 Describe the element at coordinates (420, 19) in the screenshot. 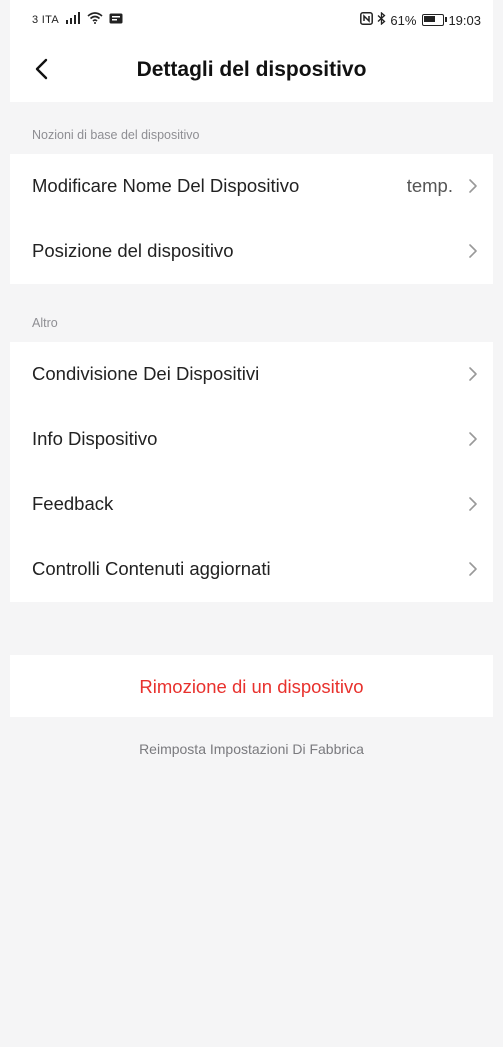

I see `status-bar-right: 61% 19:03` at that location.